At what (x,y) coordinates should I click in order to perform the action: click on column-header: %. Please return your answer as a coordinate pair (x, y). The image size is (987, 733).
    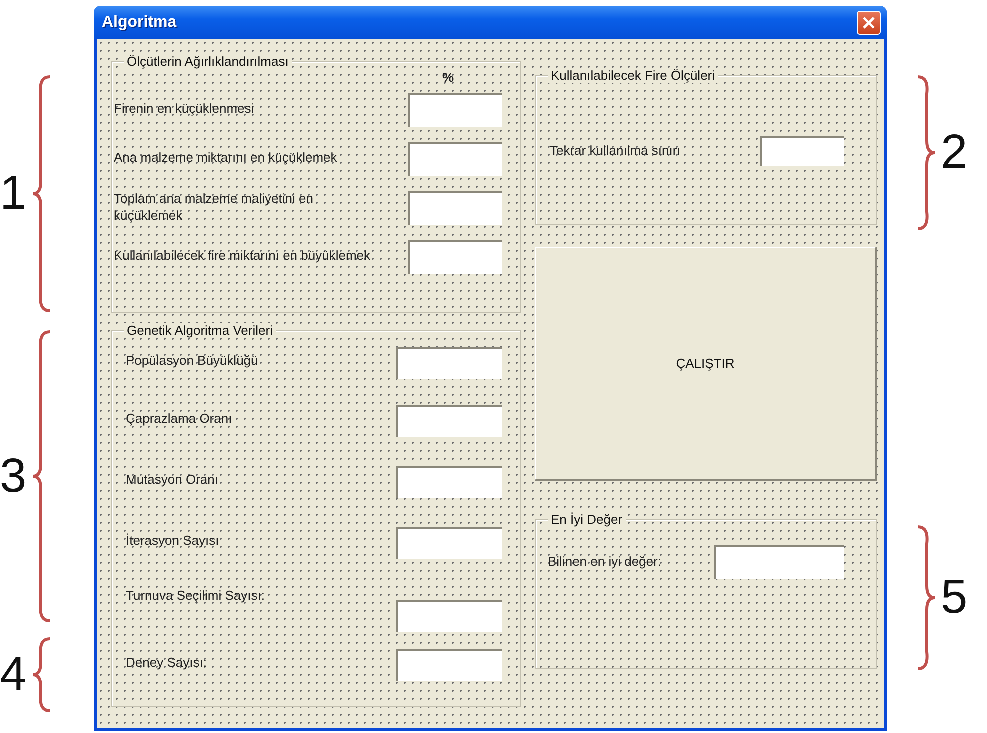
    Looking at the image, I should click on (448, 77).